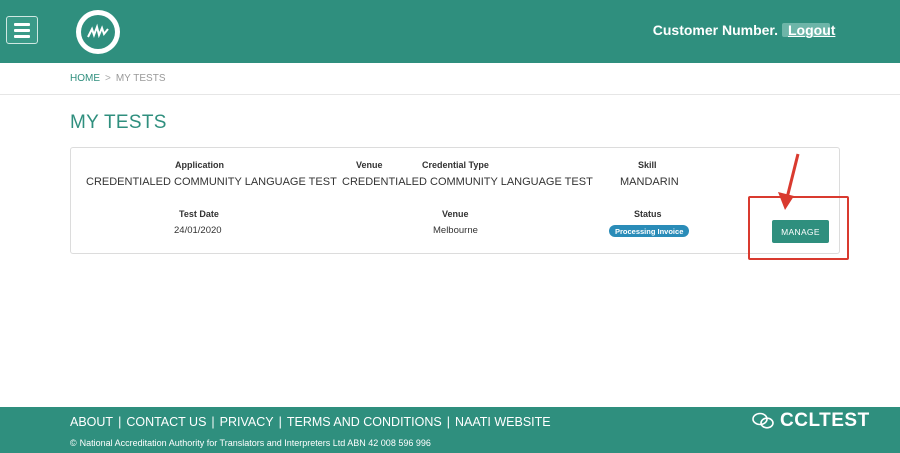 This screenshot has width=900, height=453. I want to click on logo-mark-icon, so click(98, 32).